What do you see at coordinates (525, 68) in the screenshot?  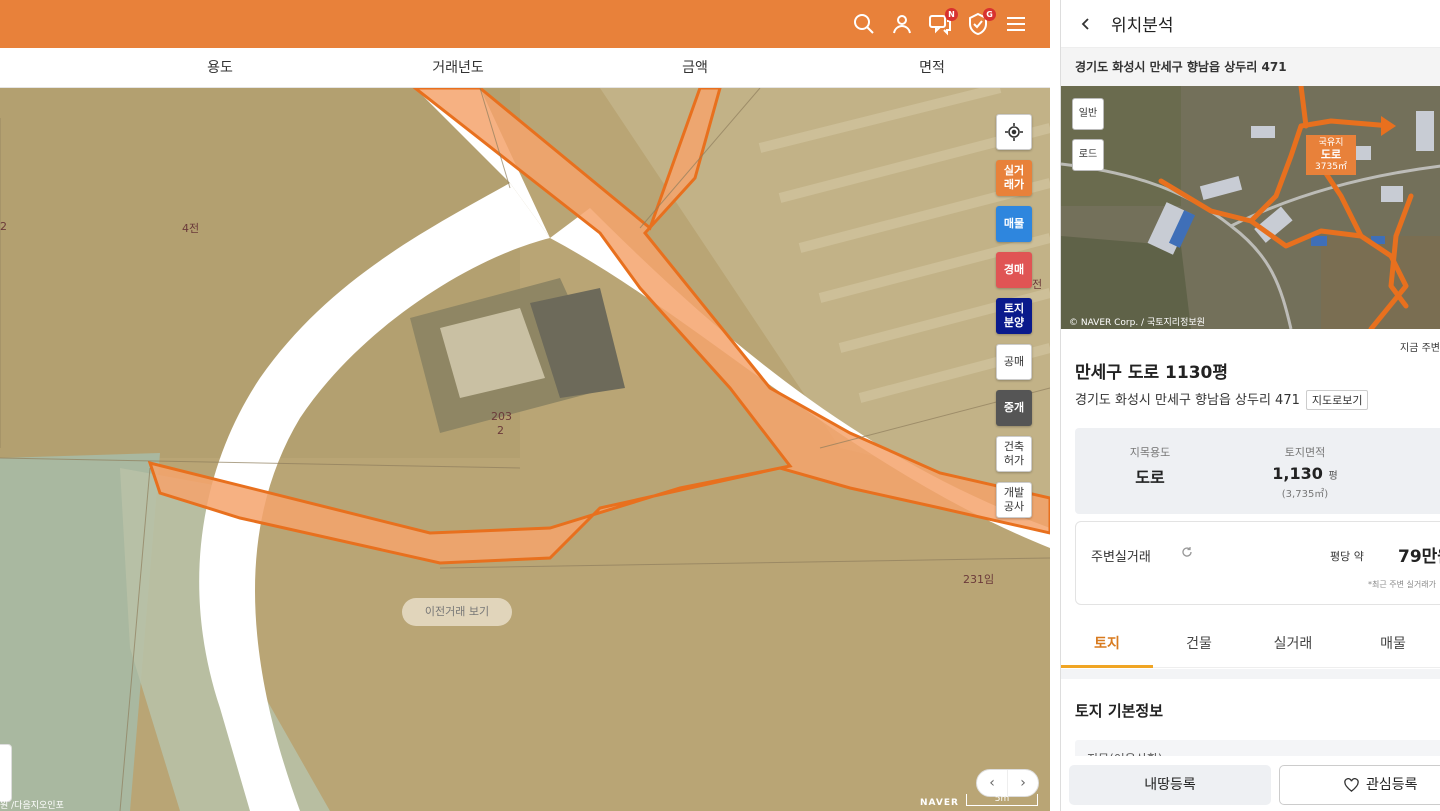 I see `filter-bar: 용도 거래년도 금액 면적` at bounding box center [525, 68].